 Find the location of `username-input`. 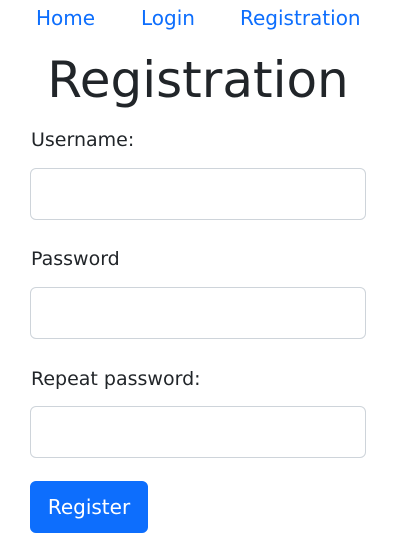

username-input is located at coordinates (198, 194).